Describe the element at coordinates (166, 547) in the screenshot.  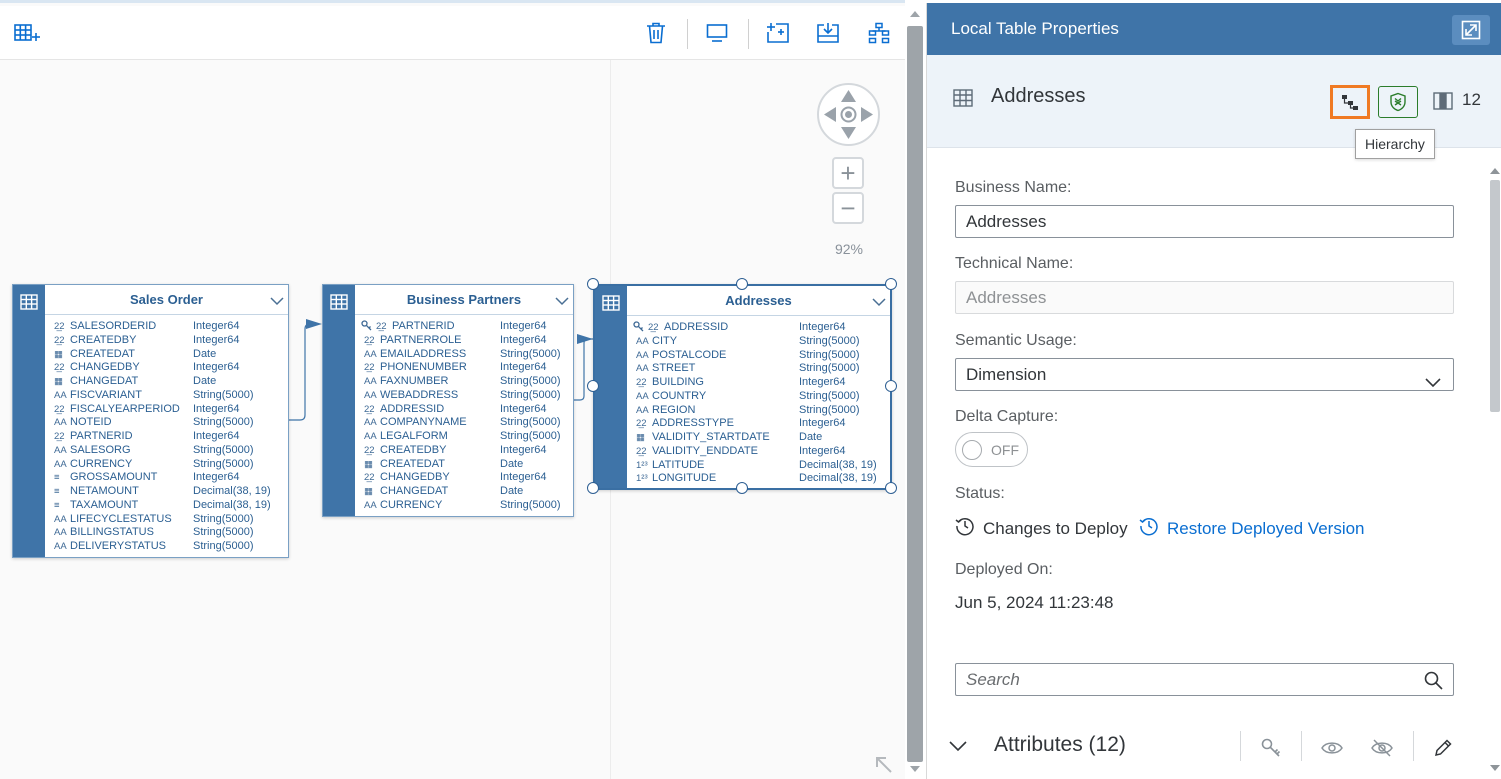
I see `column-row: AA DELIVERYSTATUS String(5000)` at that location.